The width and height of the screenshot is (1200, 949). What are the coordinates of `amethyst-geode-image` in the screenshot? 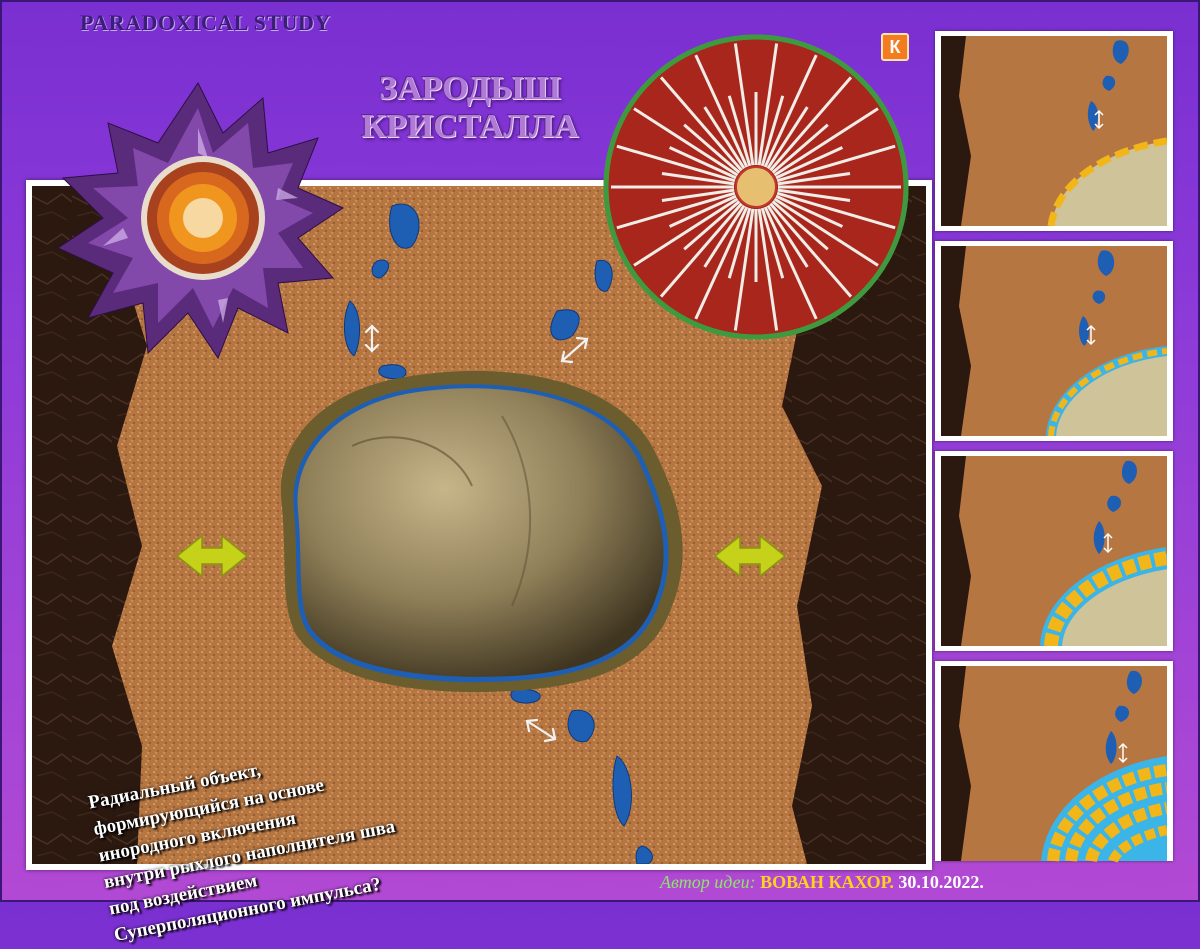 It's located at (200, 221).